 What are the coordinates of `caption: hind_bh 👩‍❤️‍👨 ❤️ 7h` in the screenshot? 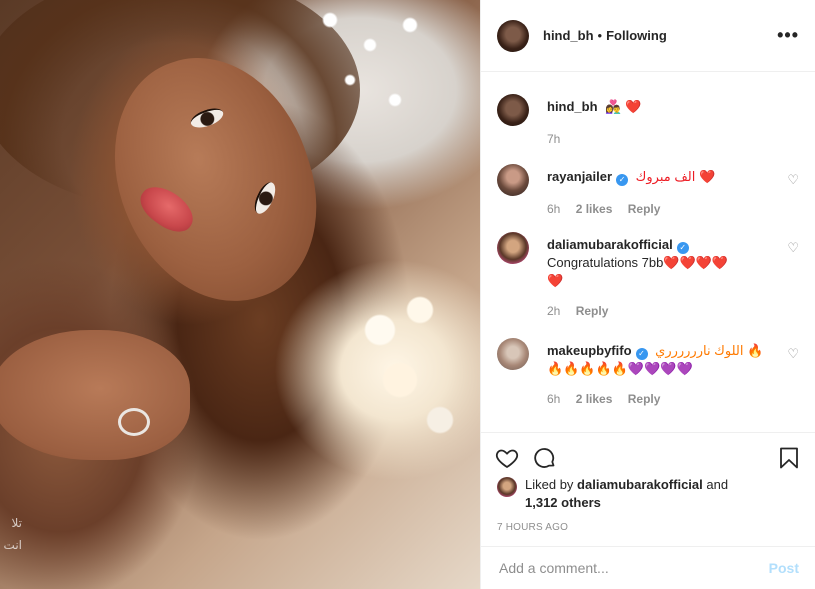 It's located at (648, 121).